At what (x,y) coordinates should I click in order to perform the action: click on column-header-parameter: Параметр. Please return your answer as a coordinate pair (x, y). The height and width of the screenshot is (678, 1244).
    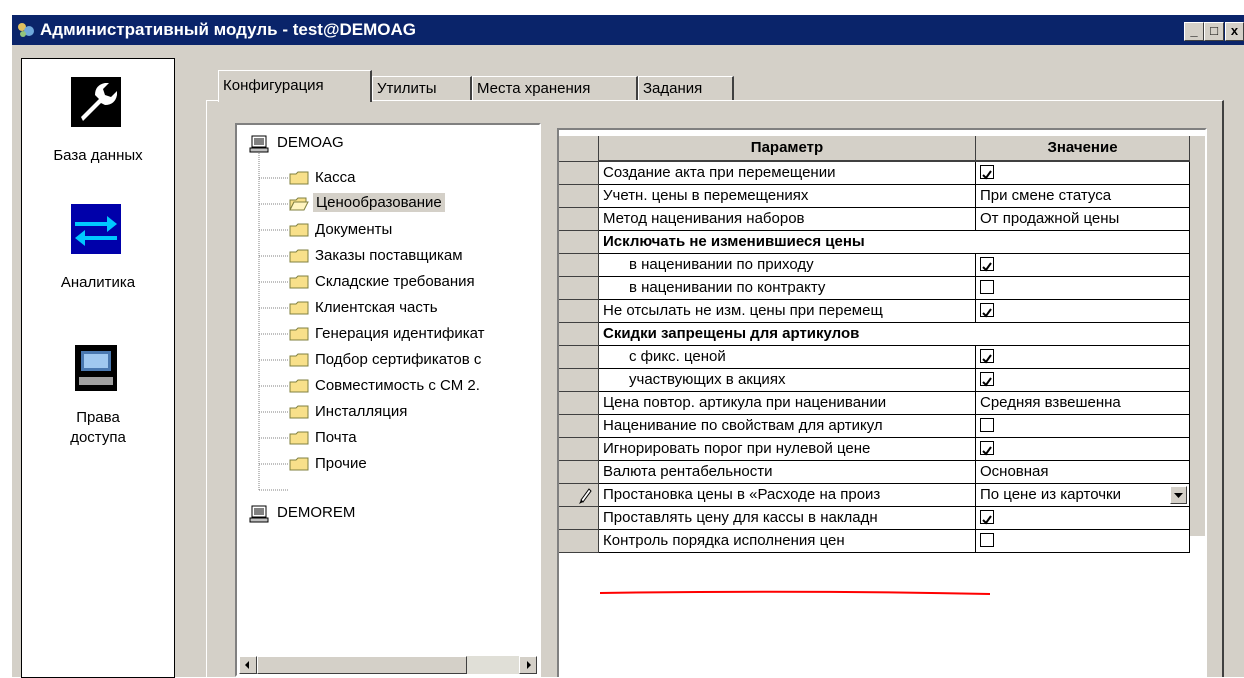
    Looking at the image, I should click on (787, 149).